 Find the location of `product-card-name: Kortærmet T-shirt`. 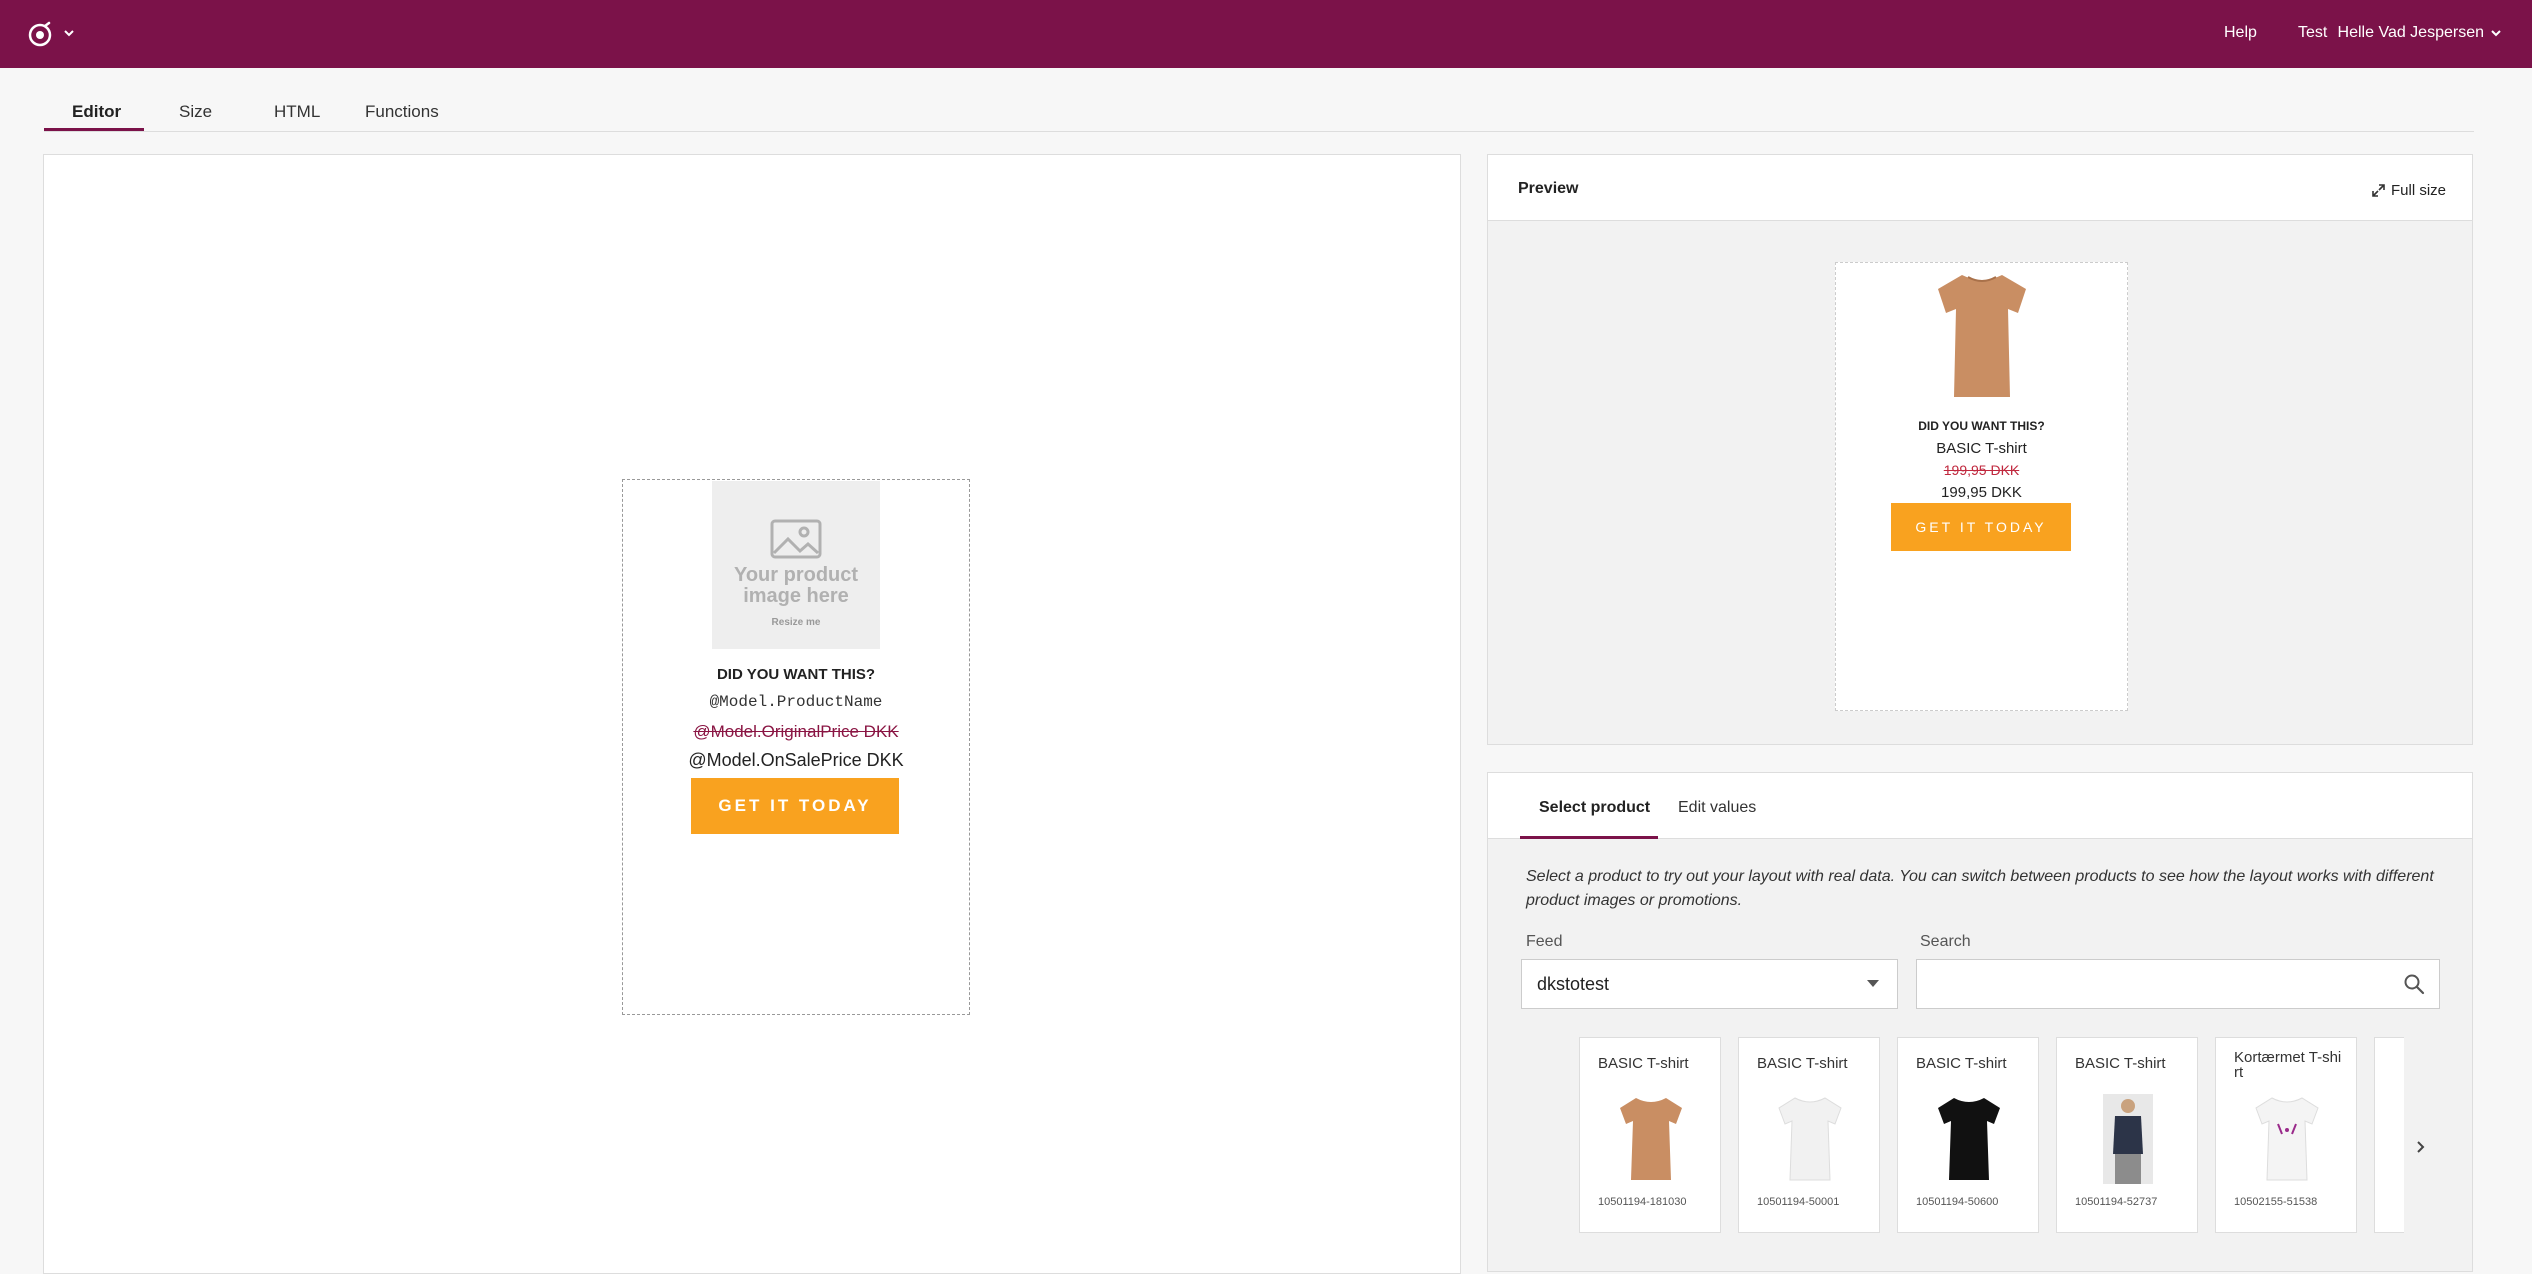

product-card-name: Kortærmet T-shirt is located at coordinates (2288, 1065).